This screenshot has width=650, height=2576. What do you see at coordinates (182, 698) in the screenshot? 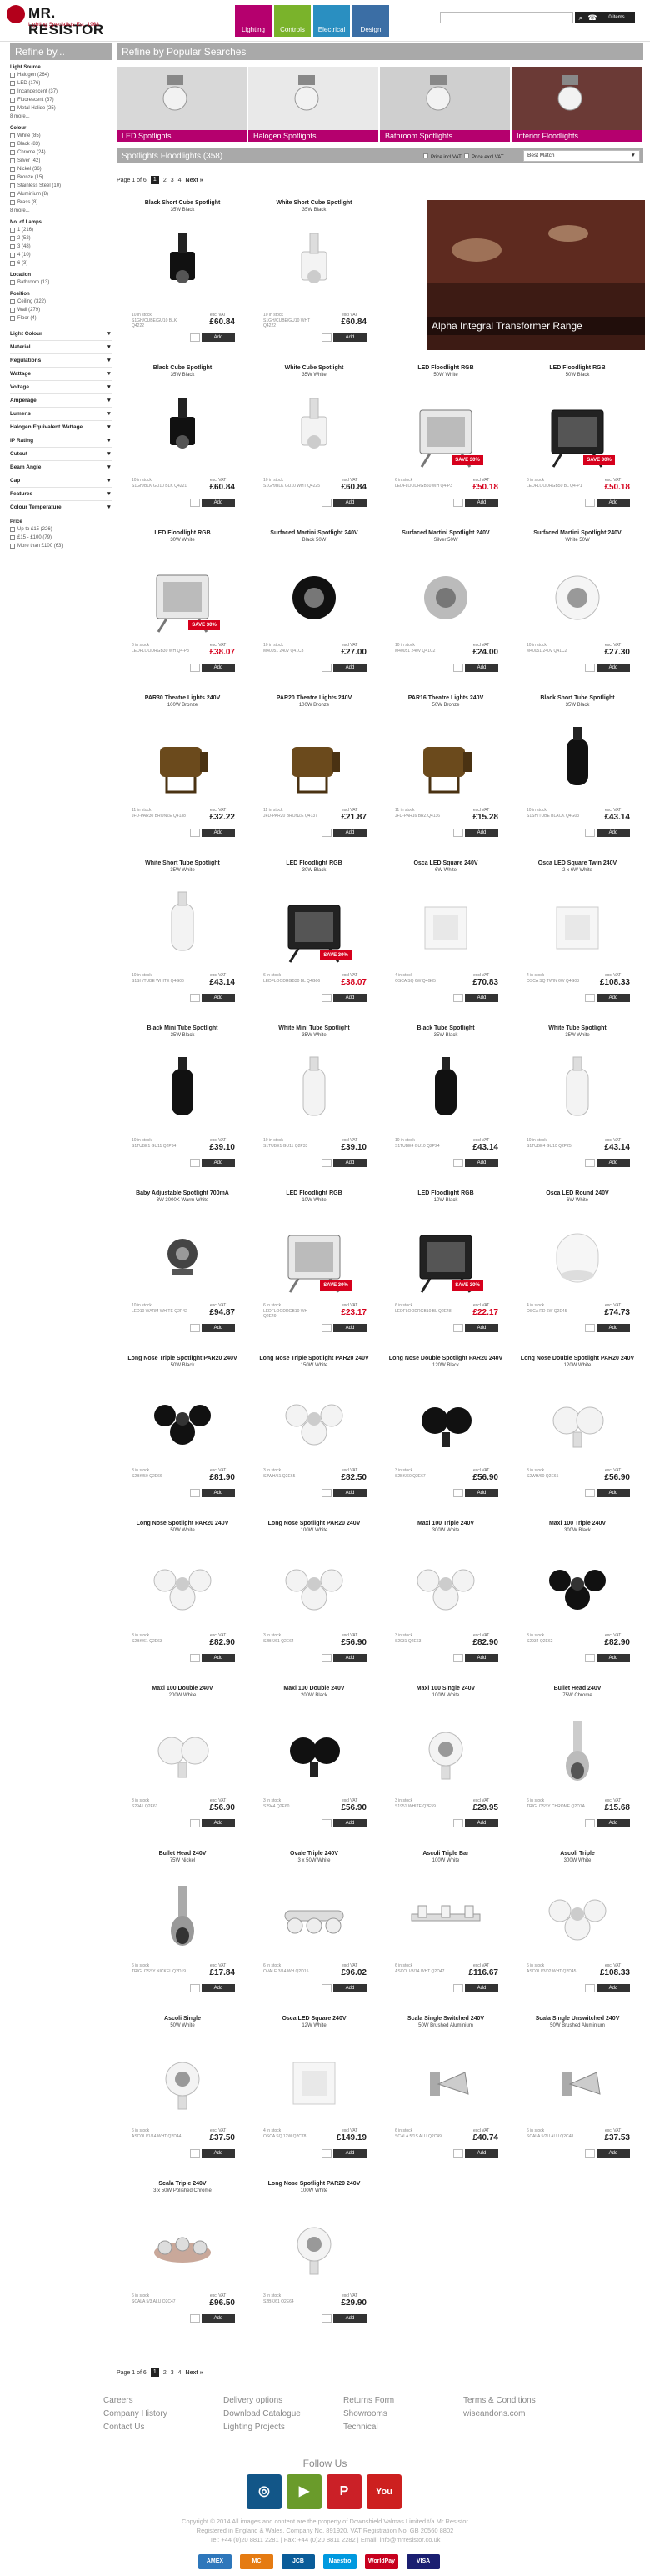
I see `product-name: PAR30 Theatre Lights 240V` at bounding box center [182, 698].